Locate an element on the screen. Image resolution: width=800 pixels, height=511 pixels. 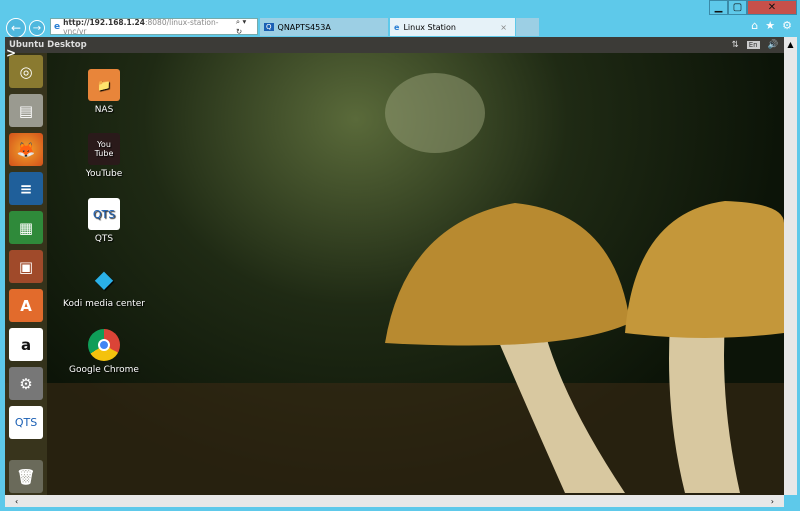
qnap-icon: Q is located at coordinates (269, 27).